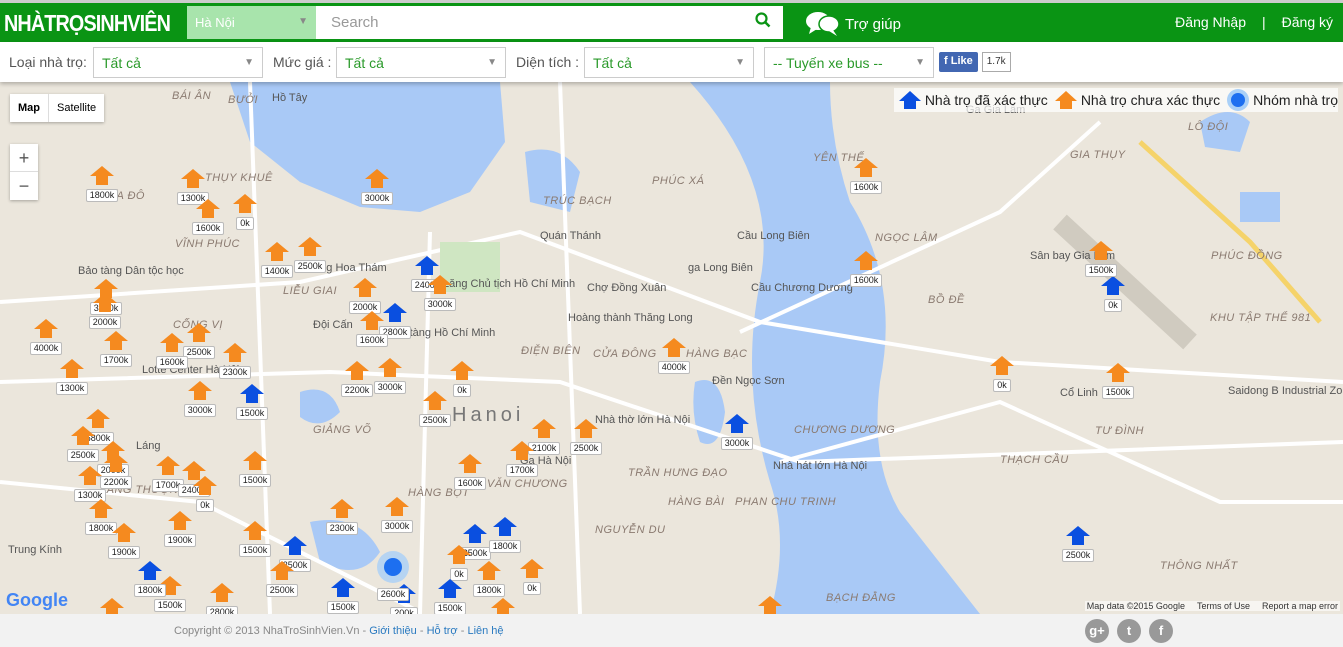 The width and height of the screenshot is (1343, 647). Describe the element at coordinates (485, 631) in the screenshot. I see `contact-link: Liên hệ` at that location.